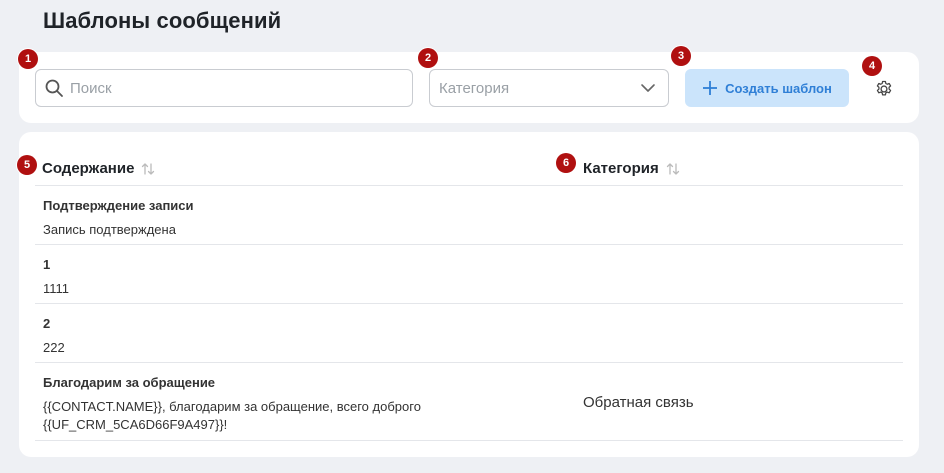 The height and width of the screenshot is (473, 944). I want to click on category-placeholder: Категория, so click(474, 88).